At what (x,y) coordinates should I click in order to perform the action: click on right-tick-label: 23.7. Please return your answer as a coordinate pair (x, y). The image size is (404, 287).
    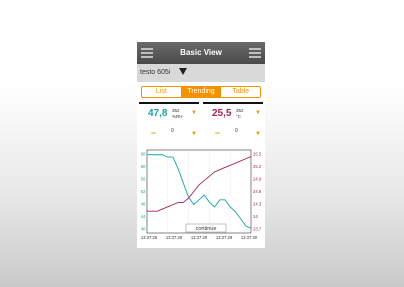
    Looking at the image, I should click on (257, 229).